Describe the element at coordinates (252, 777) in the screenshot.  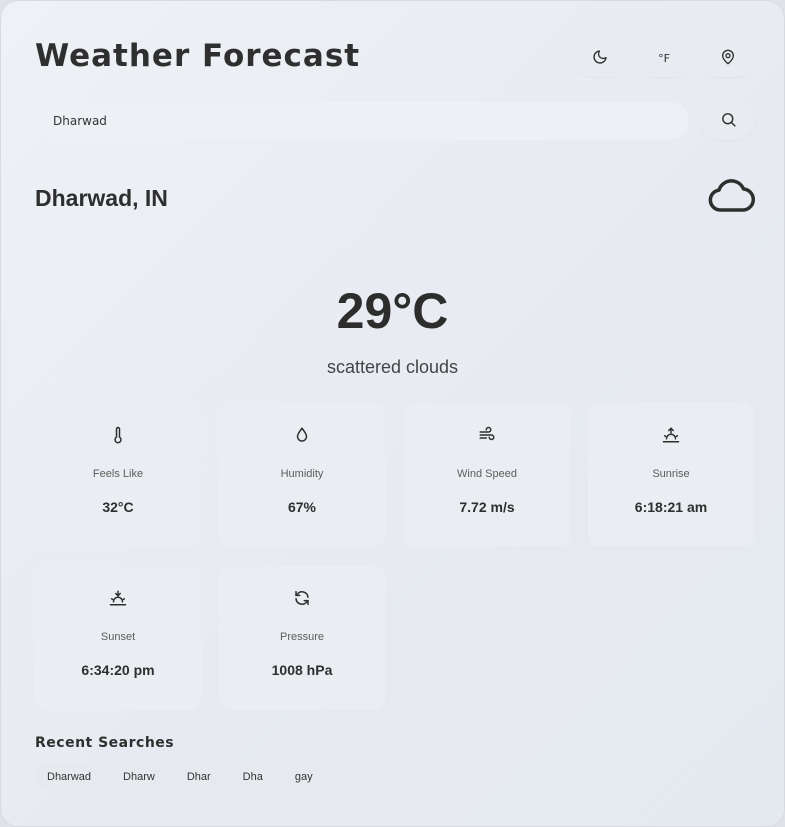
I see `recent-search-chip: Dha` at that location.